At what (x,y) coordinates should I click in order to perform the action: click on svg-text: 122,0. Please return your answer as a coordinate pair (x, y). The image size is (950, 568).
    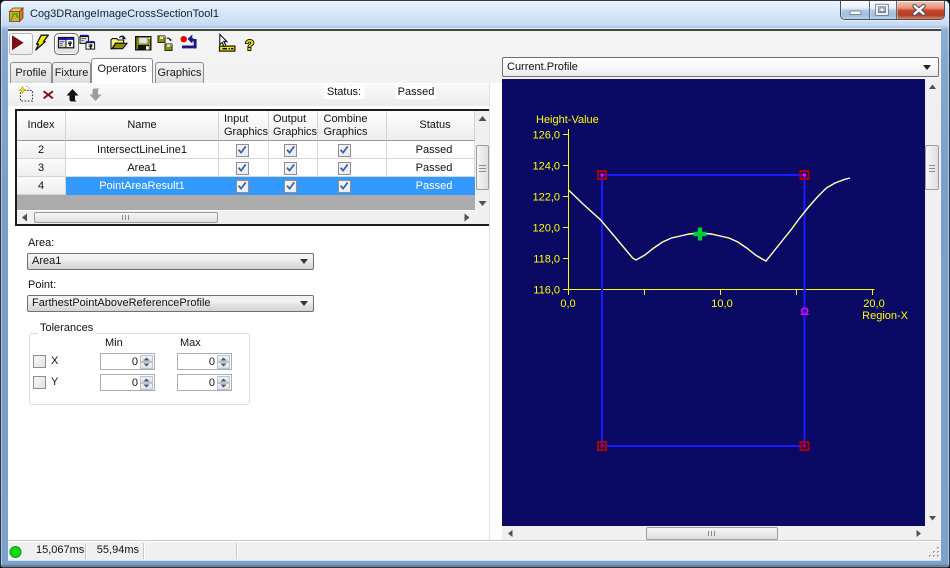
    Looking at the image, I should click on (546, 198).